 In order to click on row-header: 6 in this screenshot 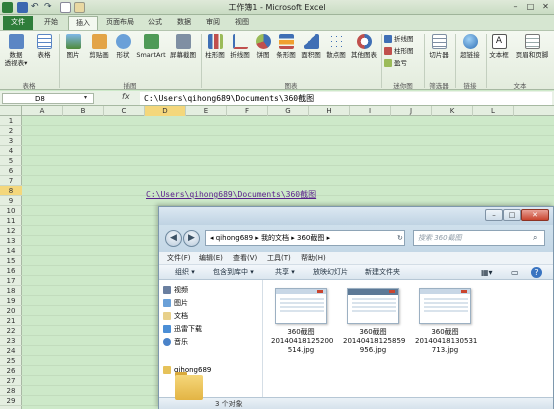, I will do `click(11, 171)`.